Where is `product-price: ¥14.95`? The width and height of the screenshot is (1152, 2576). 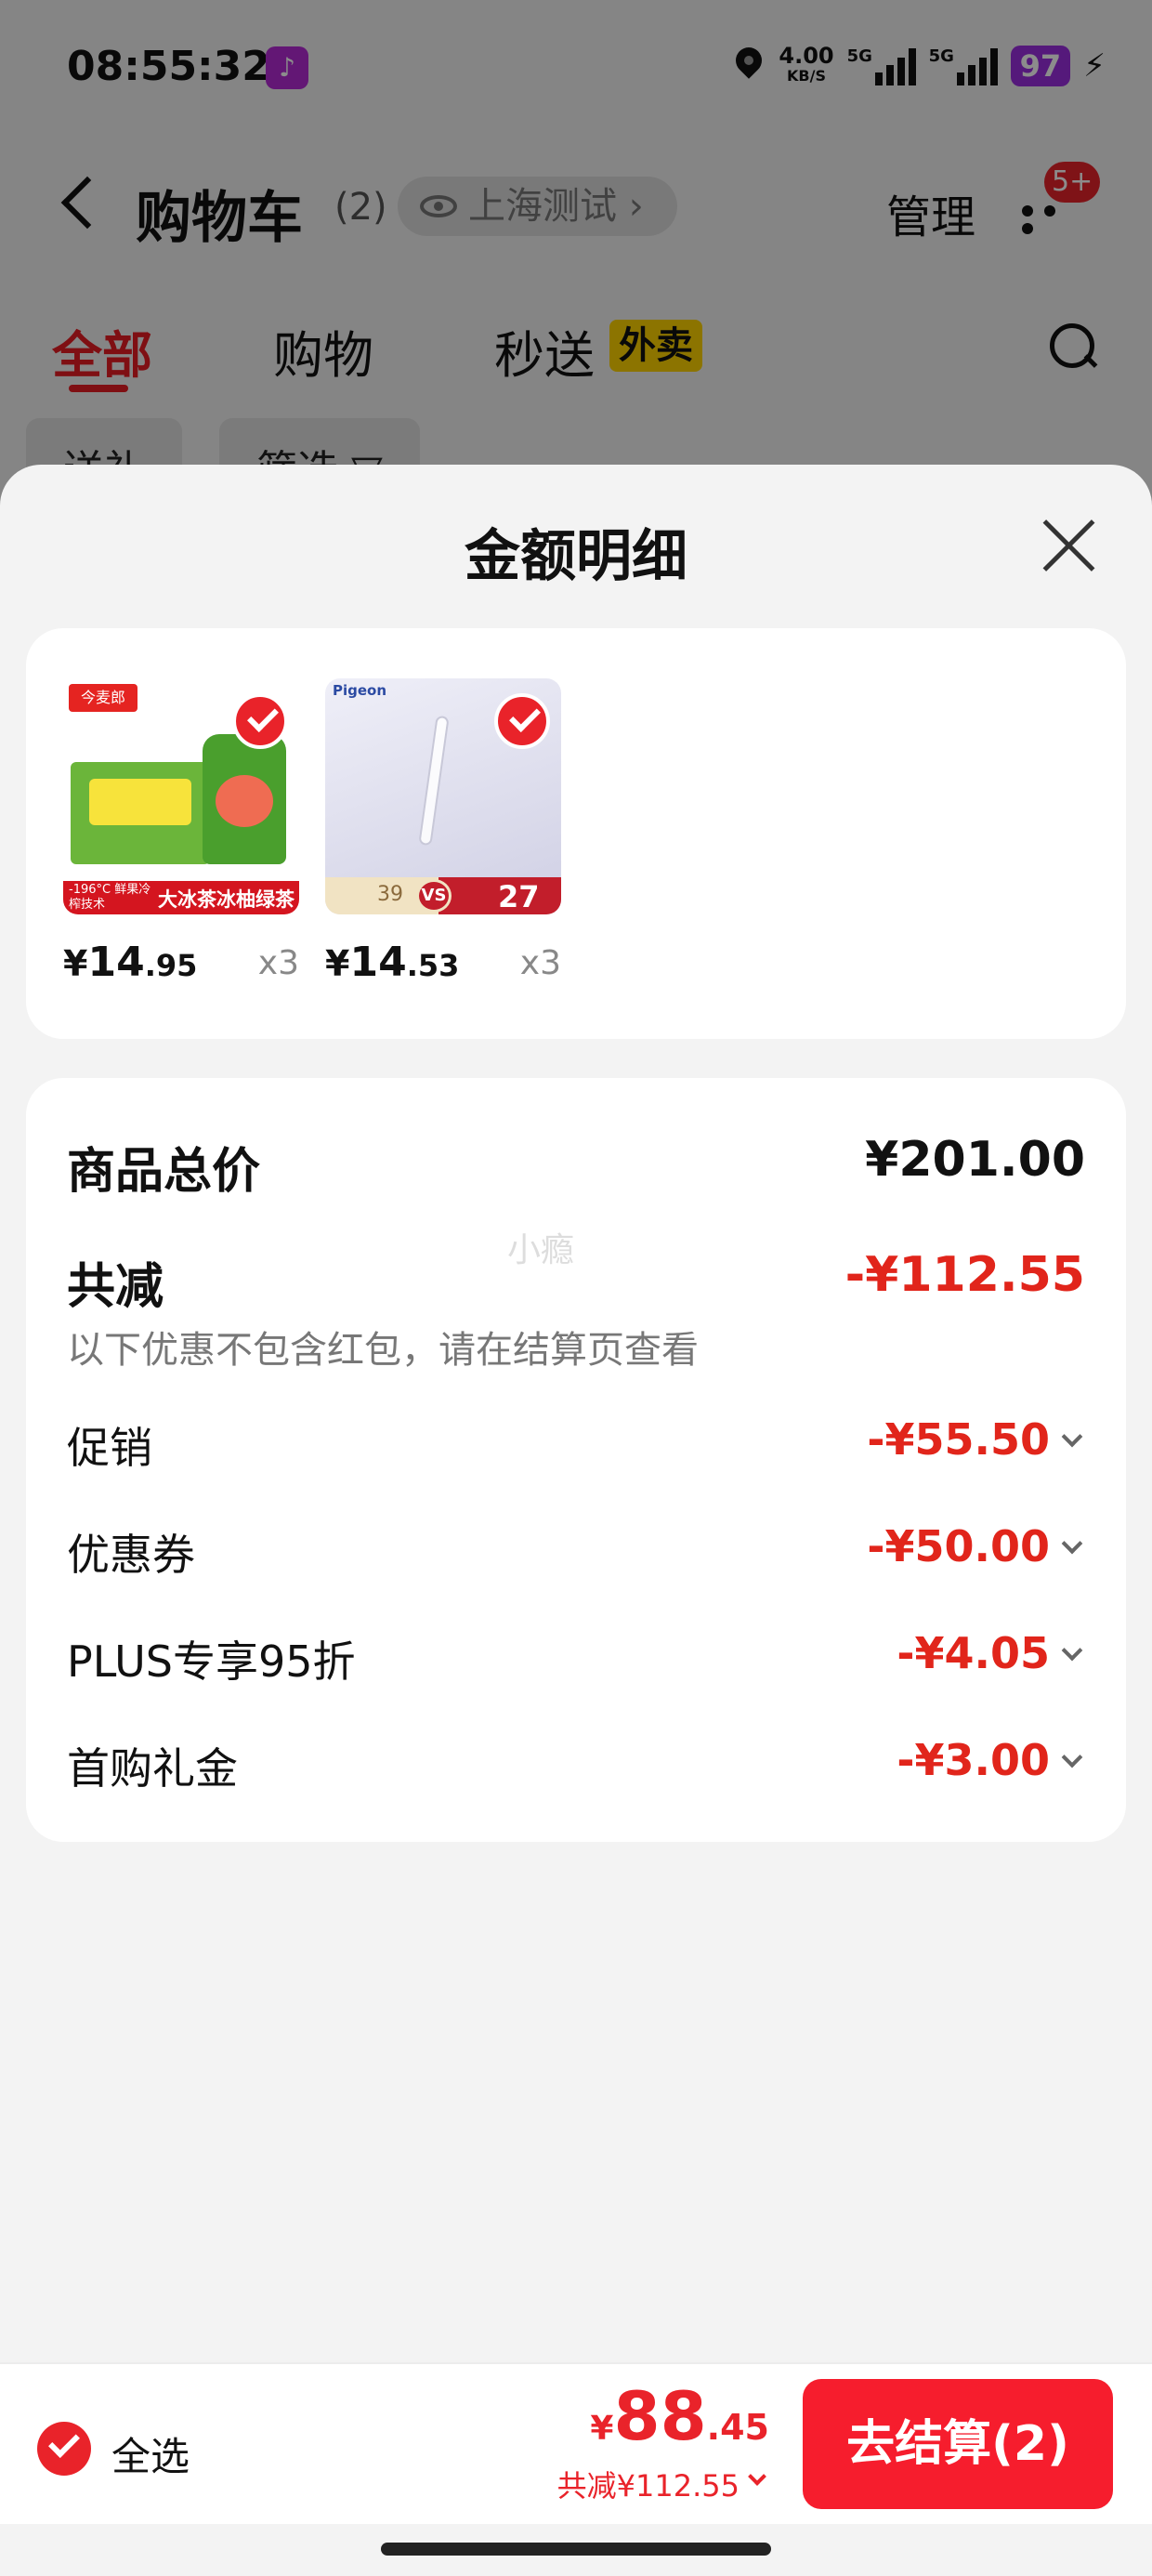 product-price: ¥14.95 is located at coordinates (130, 962).